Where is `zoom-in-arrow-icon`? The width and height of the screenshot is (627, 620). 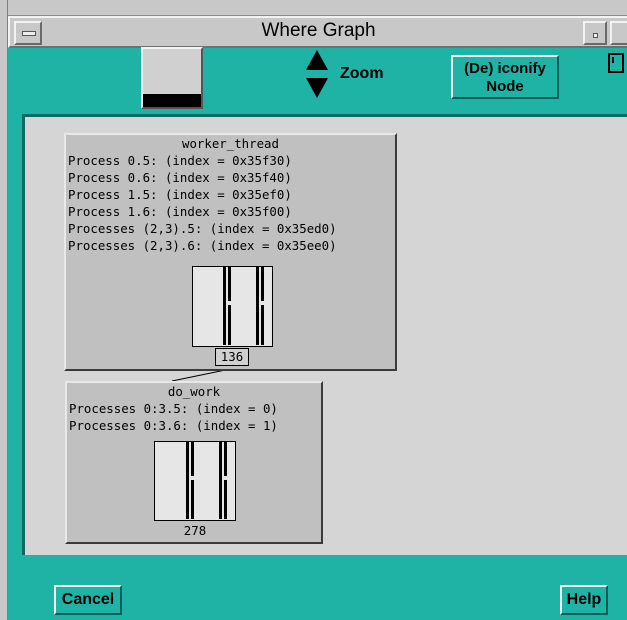 zoom-in-arrow-icon is located at coordinates (317, 60).